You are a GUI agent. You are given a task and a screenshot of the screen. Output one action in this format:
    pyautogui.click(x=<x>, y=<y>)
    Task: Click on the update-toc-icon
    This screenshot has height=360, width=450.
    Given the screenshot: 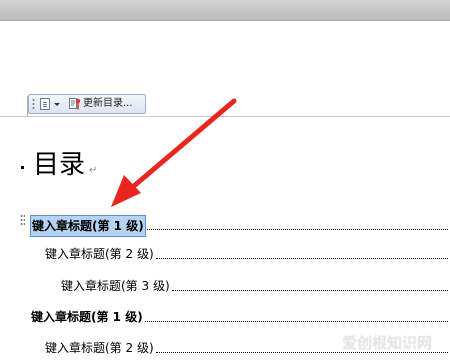 What is the action you would take?
    pyautogui.click(x=75, y=104)
    